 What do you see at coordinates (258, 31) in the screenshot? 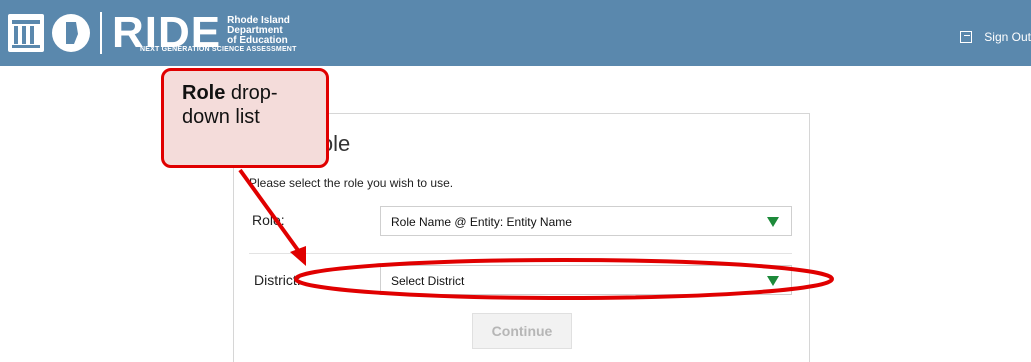
I see `brand-subtitle: Rhode Island Department of Education` at bounding box center [258, 31].